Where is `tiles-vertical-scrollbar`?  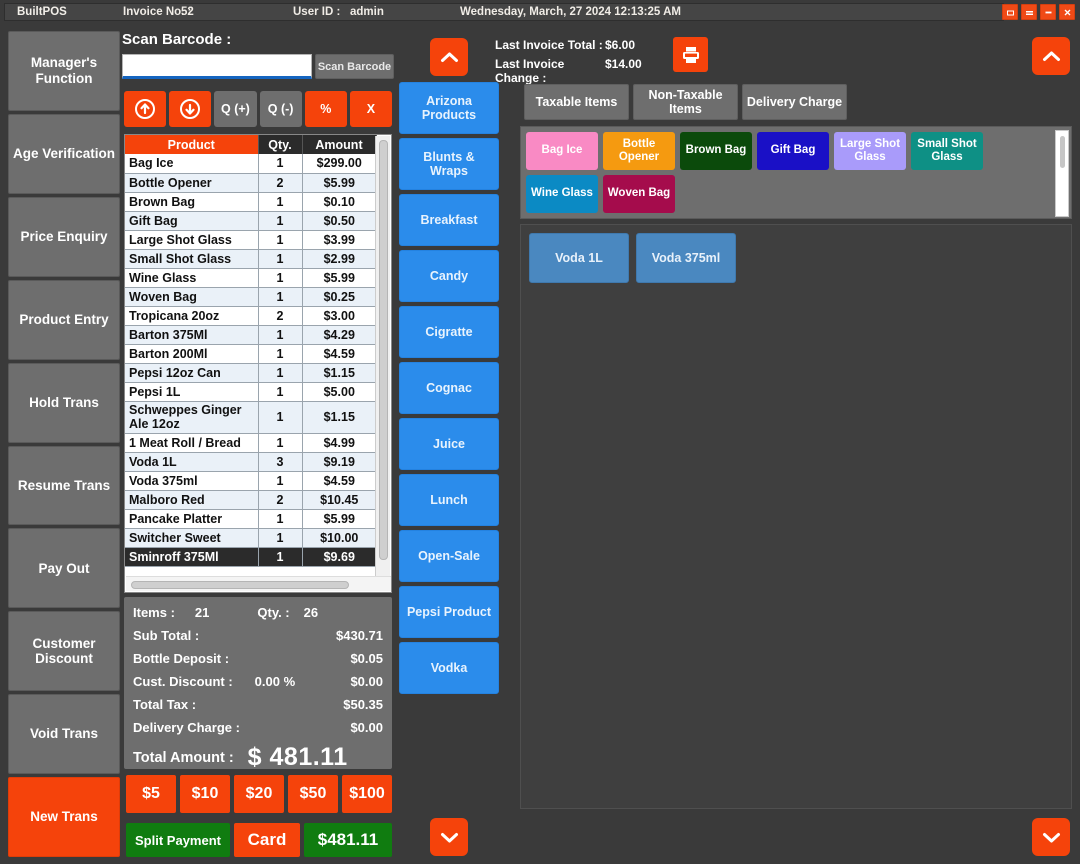 tiles-vertical-scrollbar is located at coordinates (1062, 173).